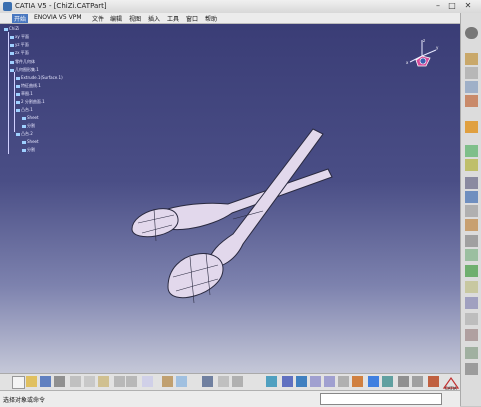 The width and height of the screenshot is (481, 407). I want to click on menu-help: 帮助, so click(211, 18).